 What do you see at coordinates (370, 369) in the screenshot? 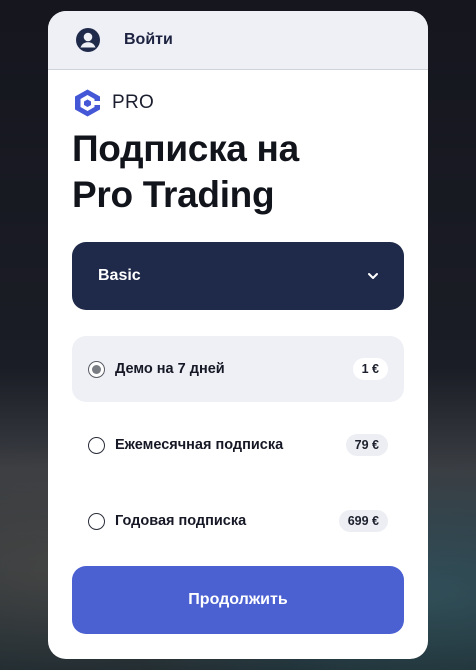
I see `price-badge: 1 €` at bounding box center [370, 369].